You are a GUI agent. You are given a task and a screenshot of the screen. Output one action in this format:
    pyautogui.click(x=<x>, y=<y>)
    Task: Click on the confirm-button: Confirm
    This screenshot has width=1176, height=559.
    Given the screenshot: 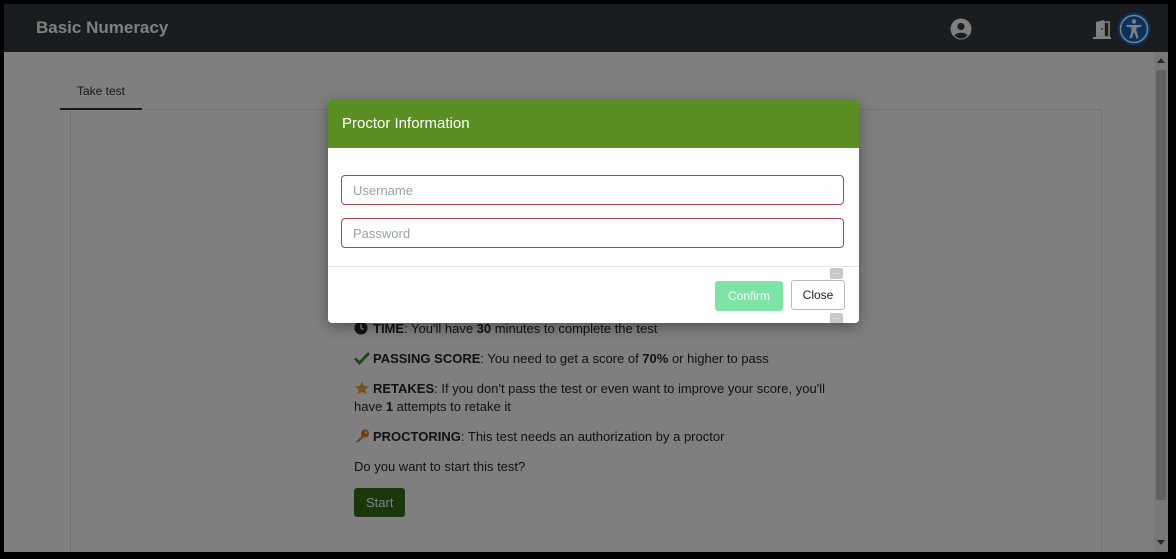 What is the action you would take?
    pyautogui.click(x=749, y=296)
    